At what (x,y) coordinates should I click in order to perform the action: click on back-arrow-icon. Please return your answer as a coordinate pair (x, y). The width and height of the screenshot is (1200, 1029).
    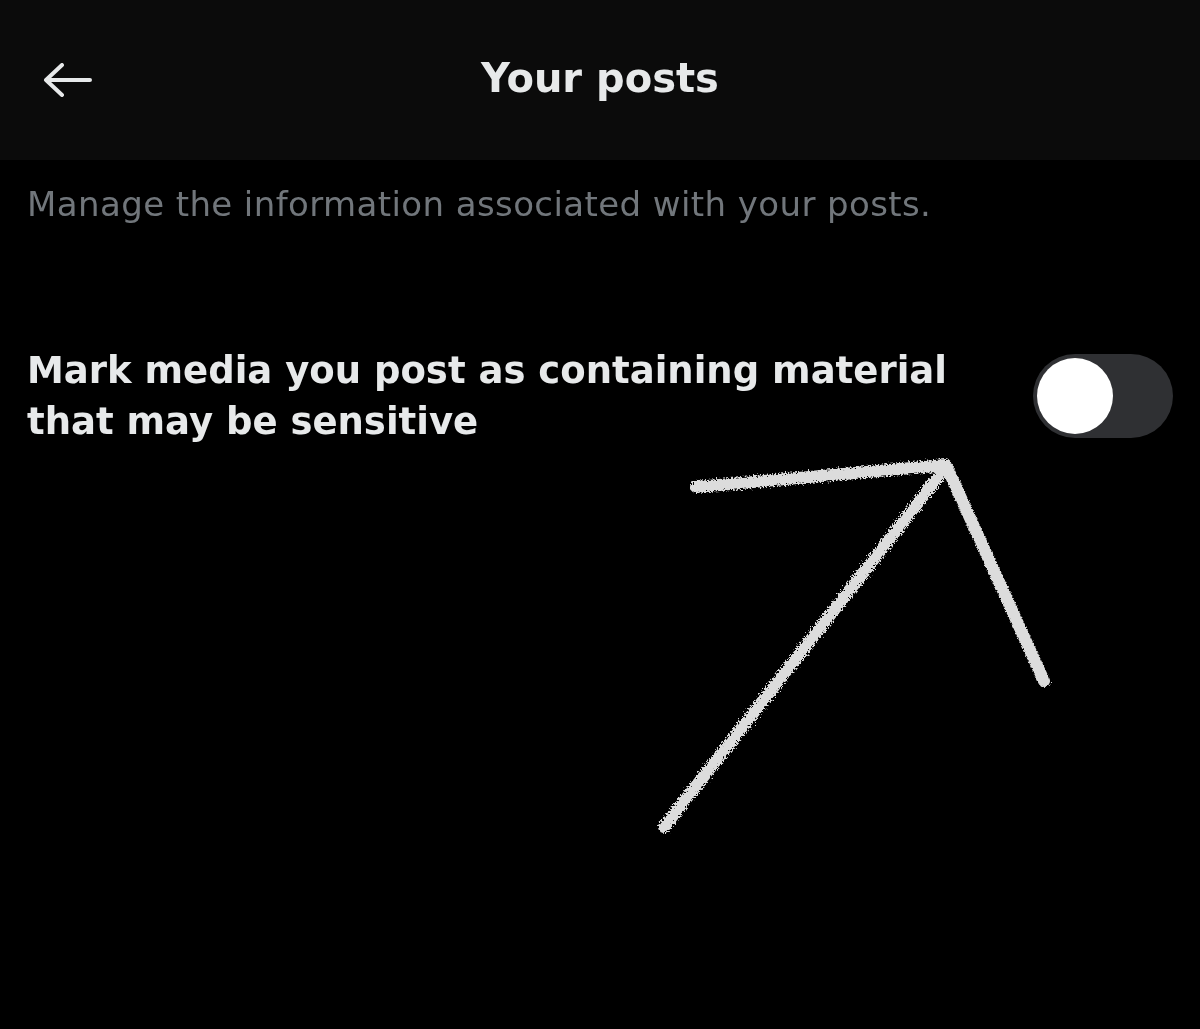
    Looking at the image, I should click on (67, 80).